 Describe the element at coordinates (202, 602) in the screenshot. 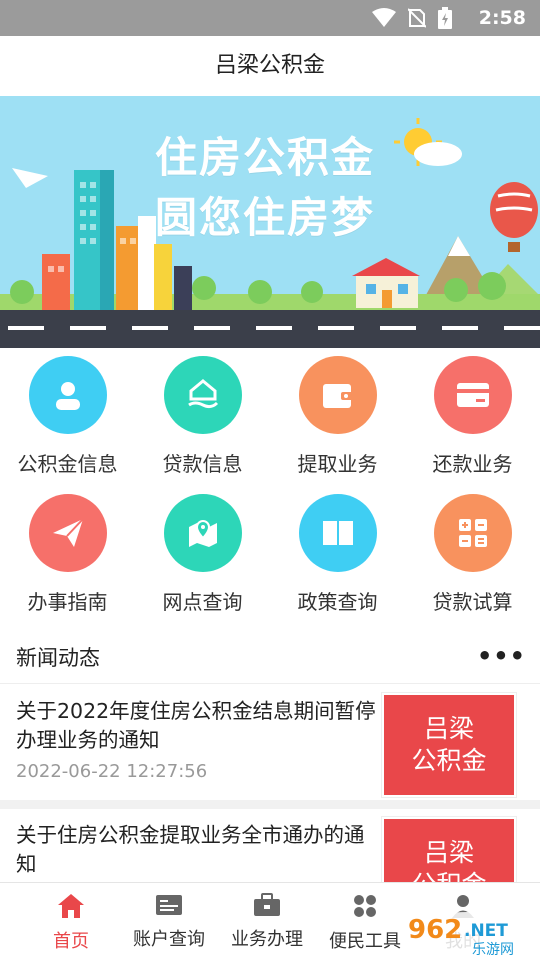

I see `feature-label: 网点查询` at that location.